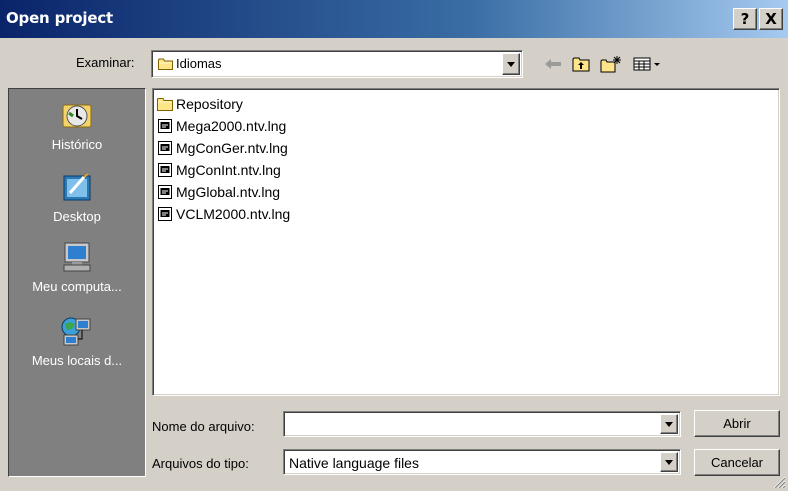 The width and height of the screenshot is (788, 491). What do you see at coordinates (771, 19) in the screenshot?
I see `close-button: X` at bounding box center [771, 19].